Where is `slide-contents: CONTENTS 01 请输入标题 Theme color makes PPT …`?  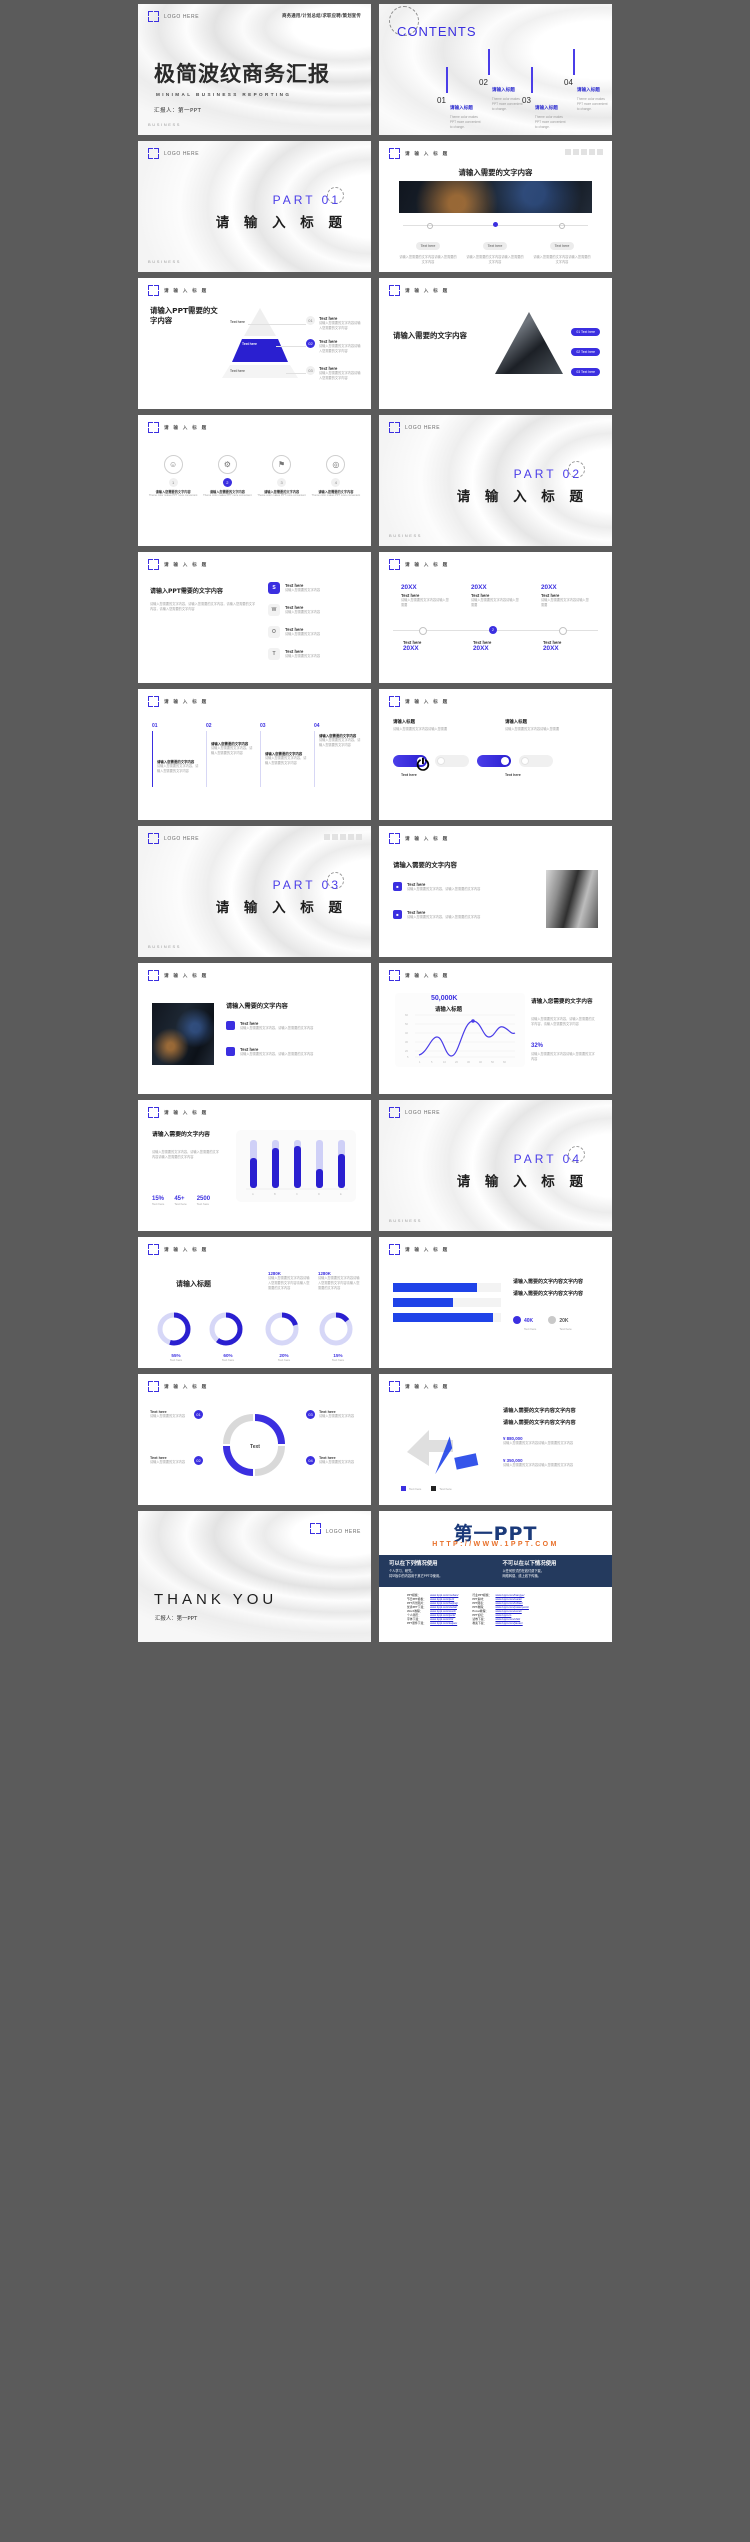 slide-contents: CONTENTS 01 请输入标题 Theme color makes PPT … is located at coordinates (495, 69).